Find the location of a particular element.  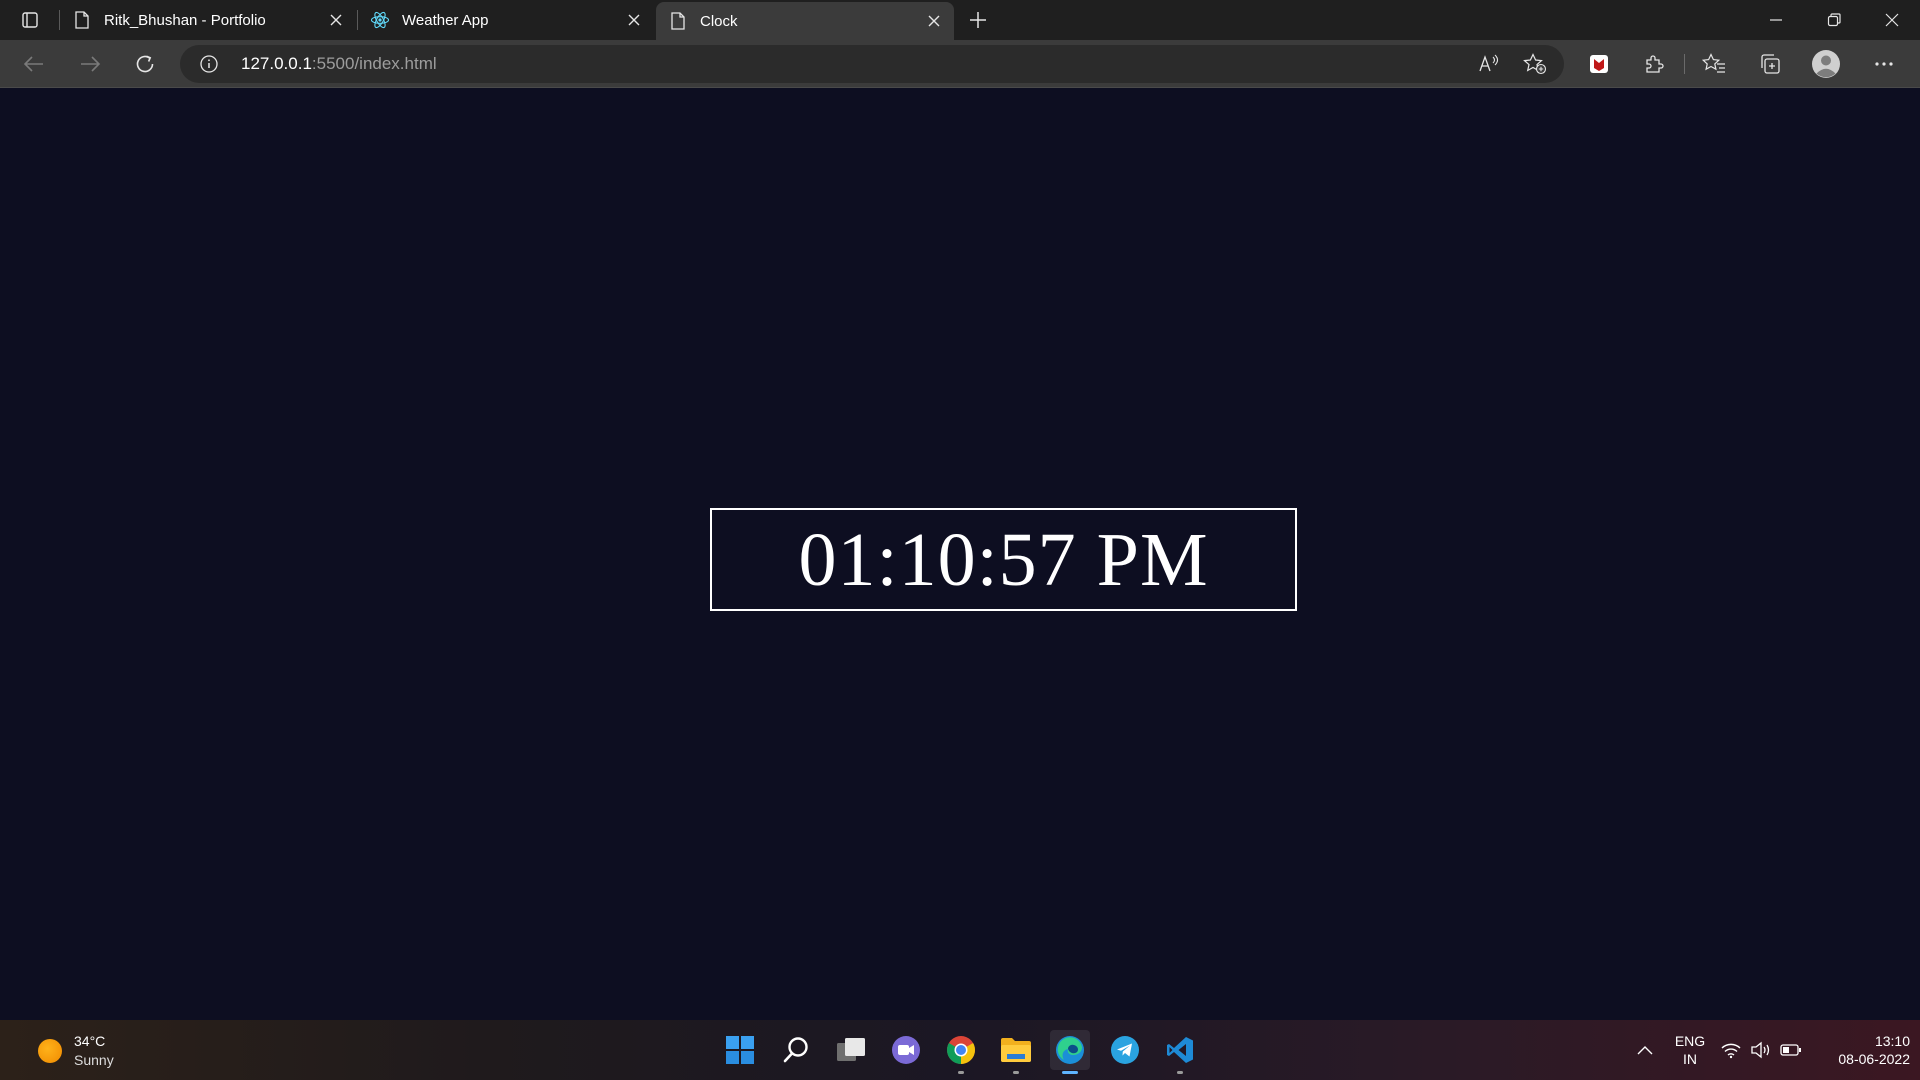

read-aloud-button is located at coordinates (1489, 64).